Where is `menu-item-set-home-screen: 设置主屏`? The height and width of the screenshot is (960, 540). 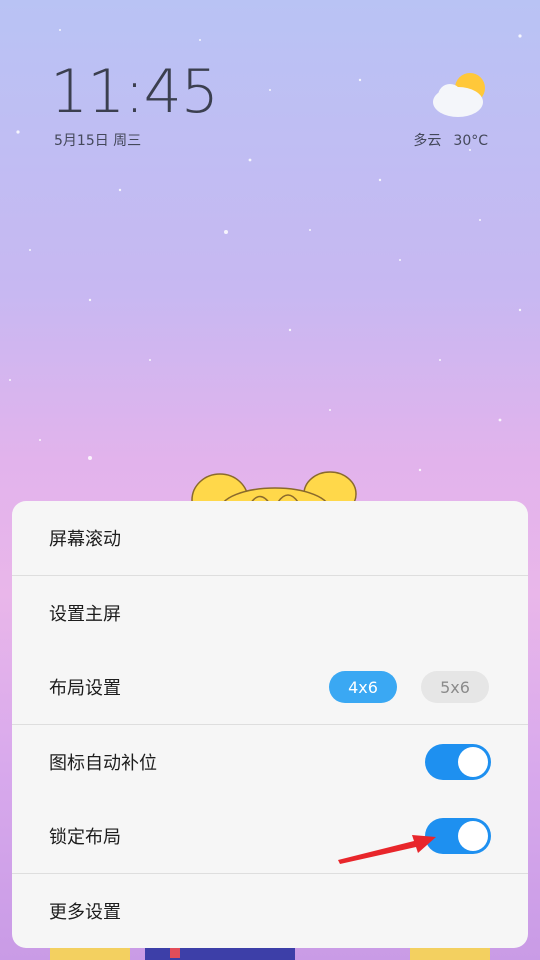
menu-item-set-home-screen: 设置主屏 is located at coordinates (270, 613).